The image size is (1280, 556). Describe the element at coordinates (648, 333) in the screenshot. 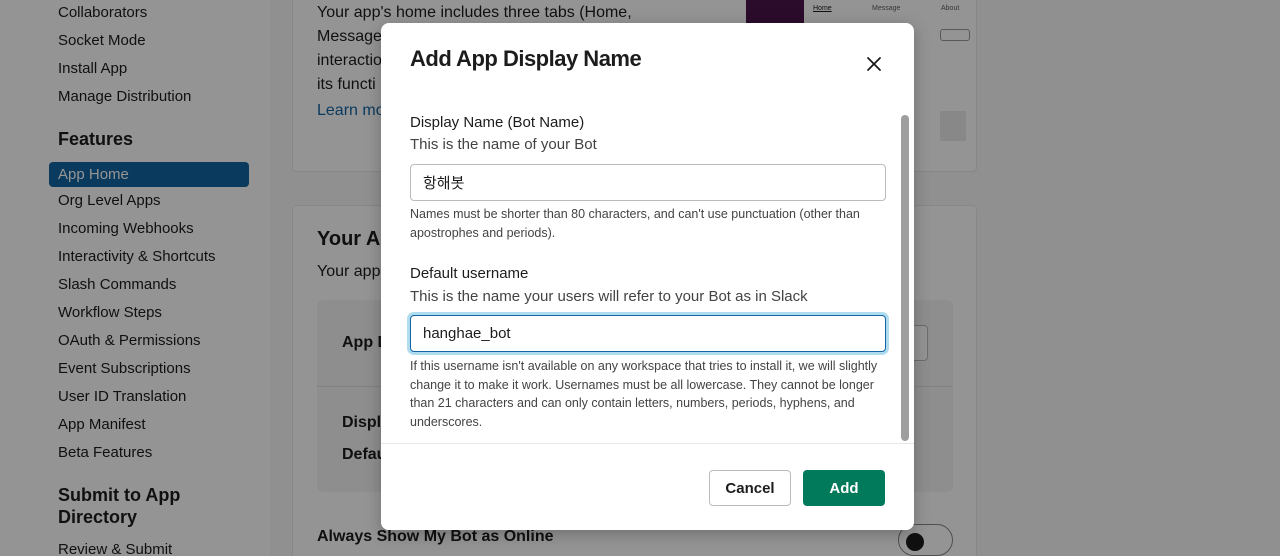

I see `username-input` at that location.